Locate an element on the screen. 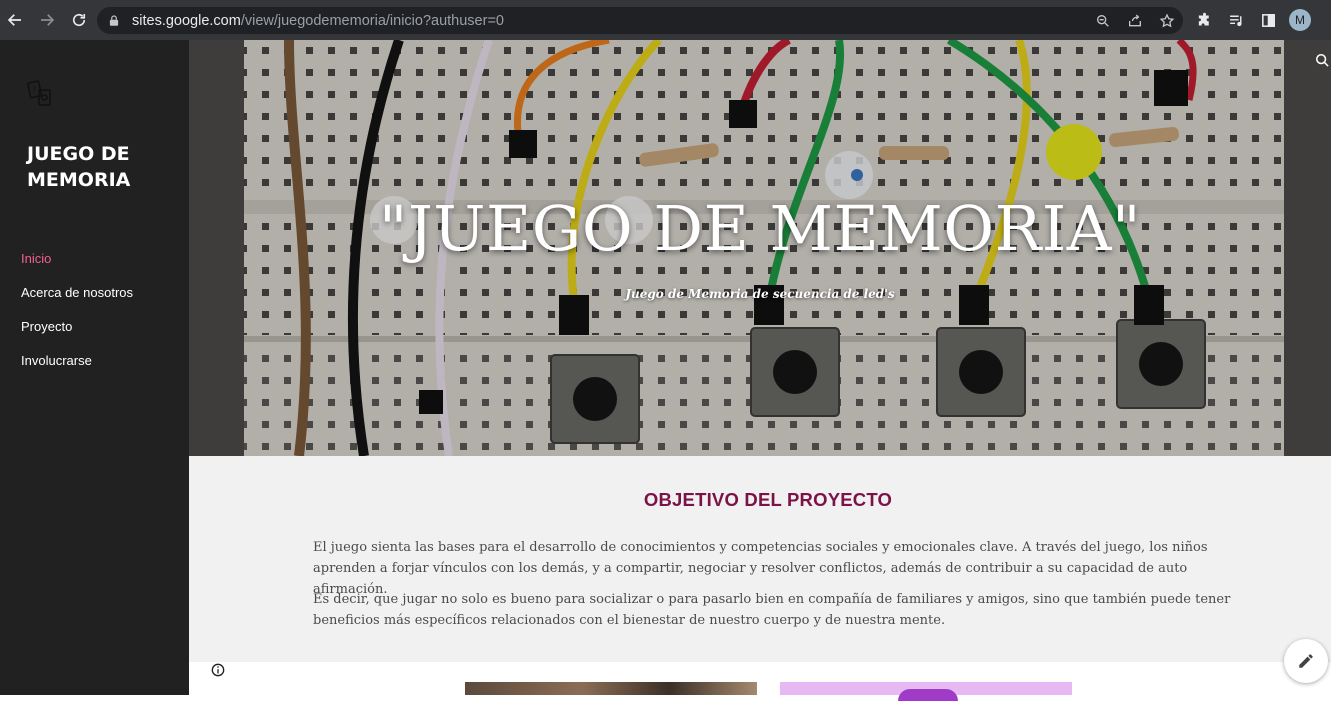  next-section is located at coordinates (760, 681).